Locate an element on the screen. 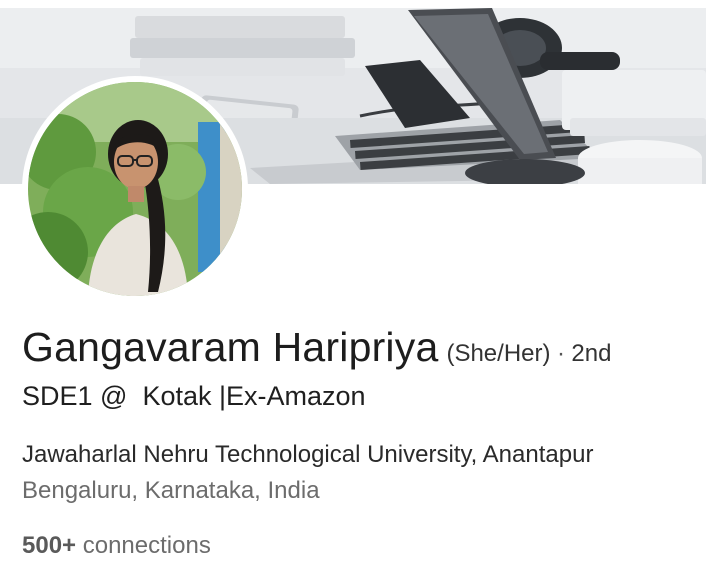 Image resolution: width=706 pixels, height=568 pixels. profile-location: Bengaluru, Karnataka, India is located at coordinates (171, 490).